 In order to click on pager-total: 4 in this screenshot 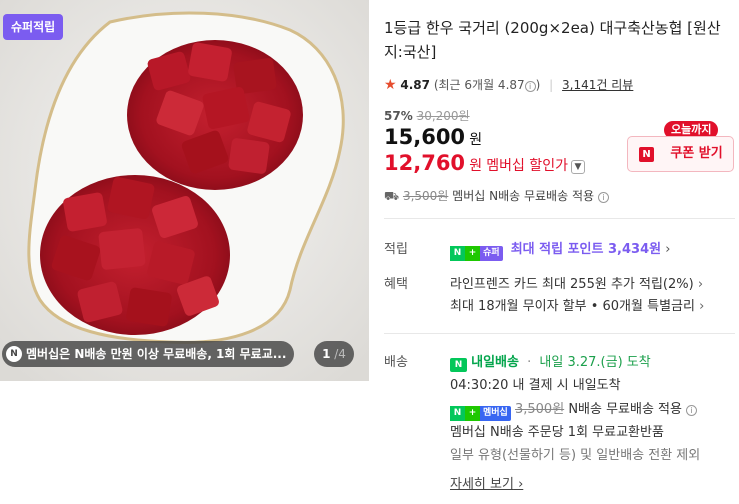, I will do `click(342, 354)`.